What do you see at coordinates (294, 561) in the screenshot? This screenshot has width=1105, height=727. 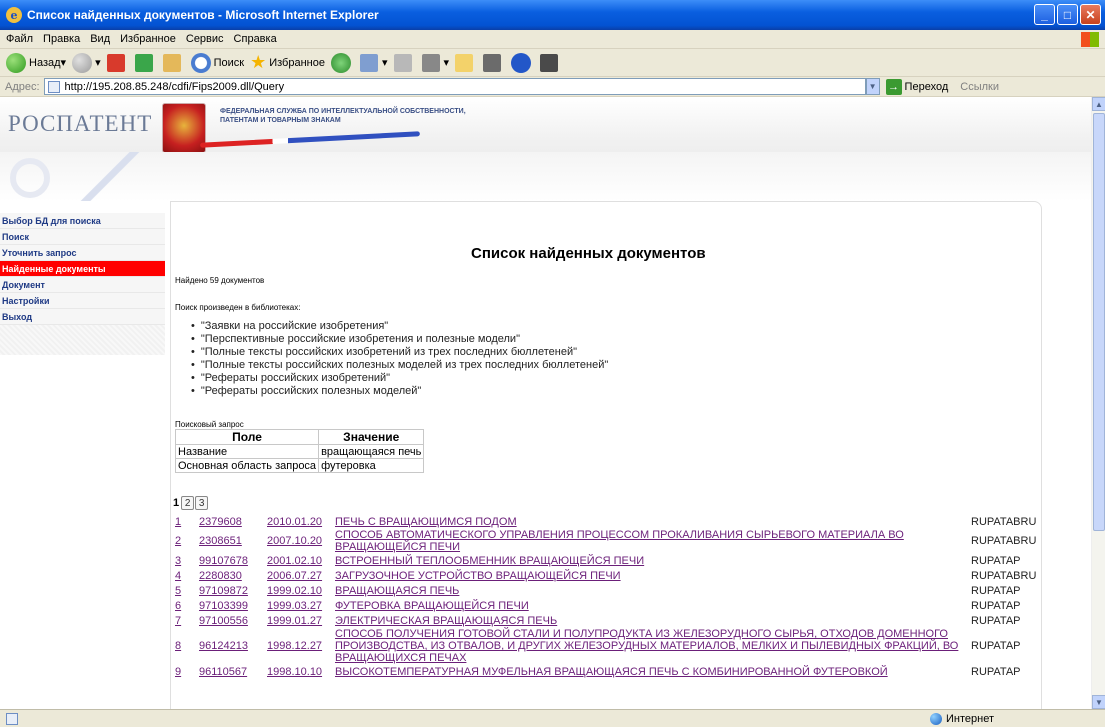 I see `result-date: 2001.02.10` at bounding box center [294, 561].